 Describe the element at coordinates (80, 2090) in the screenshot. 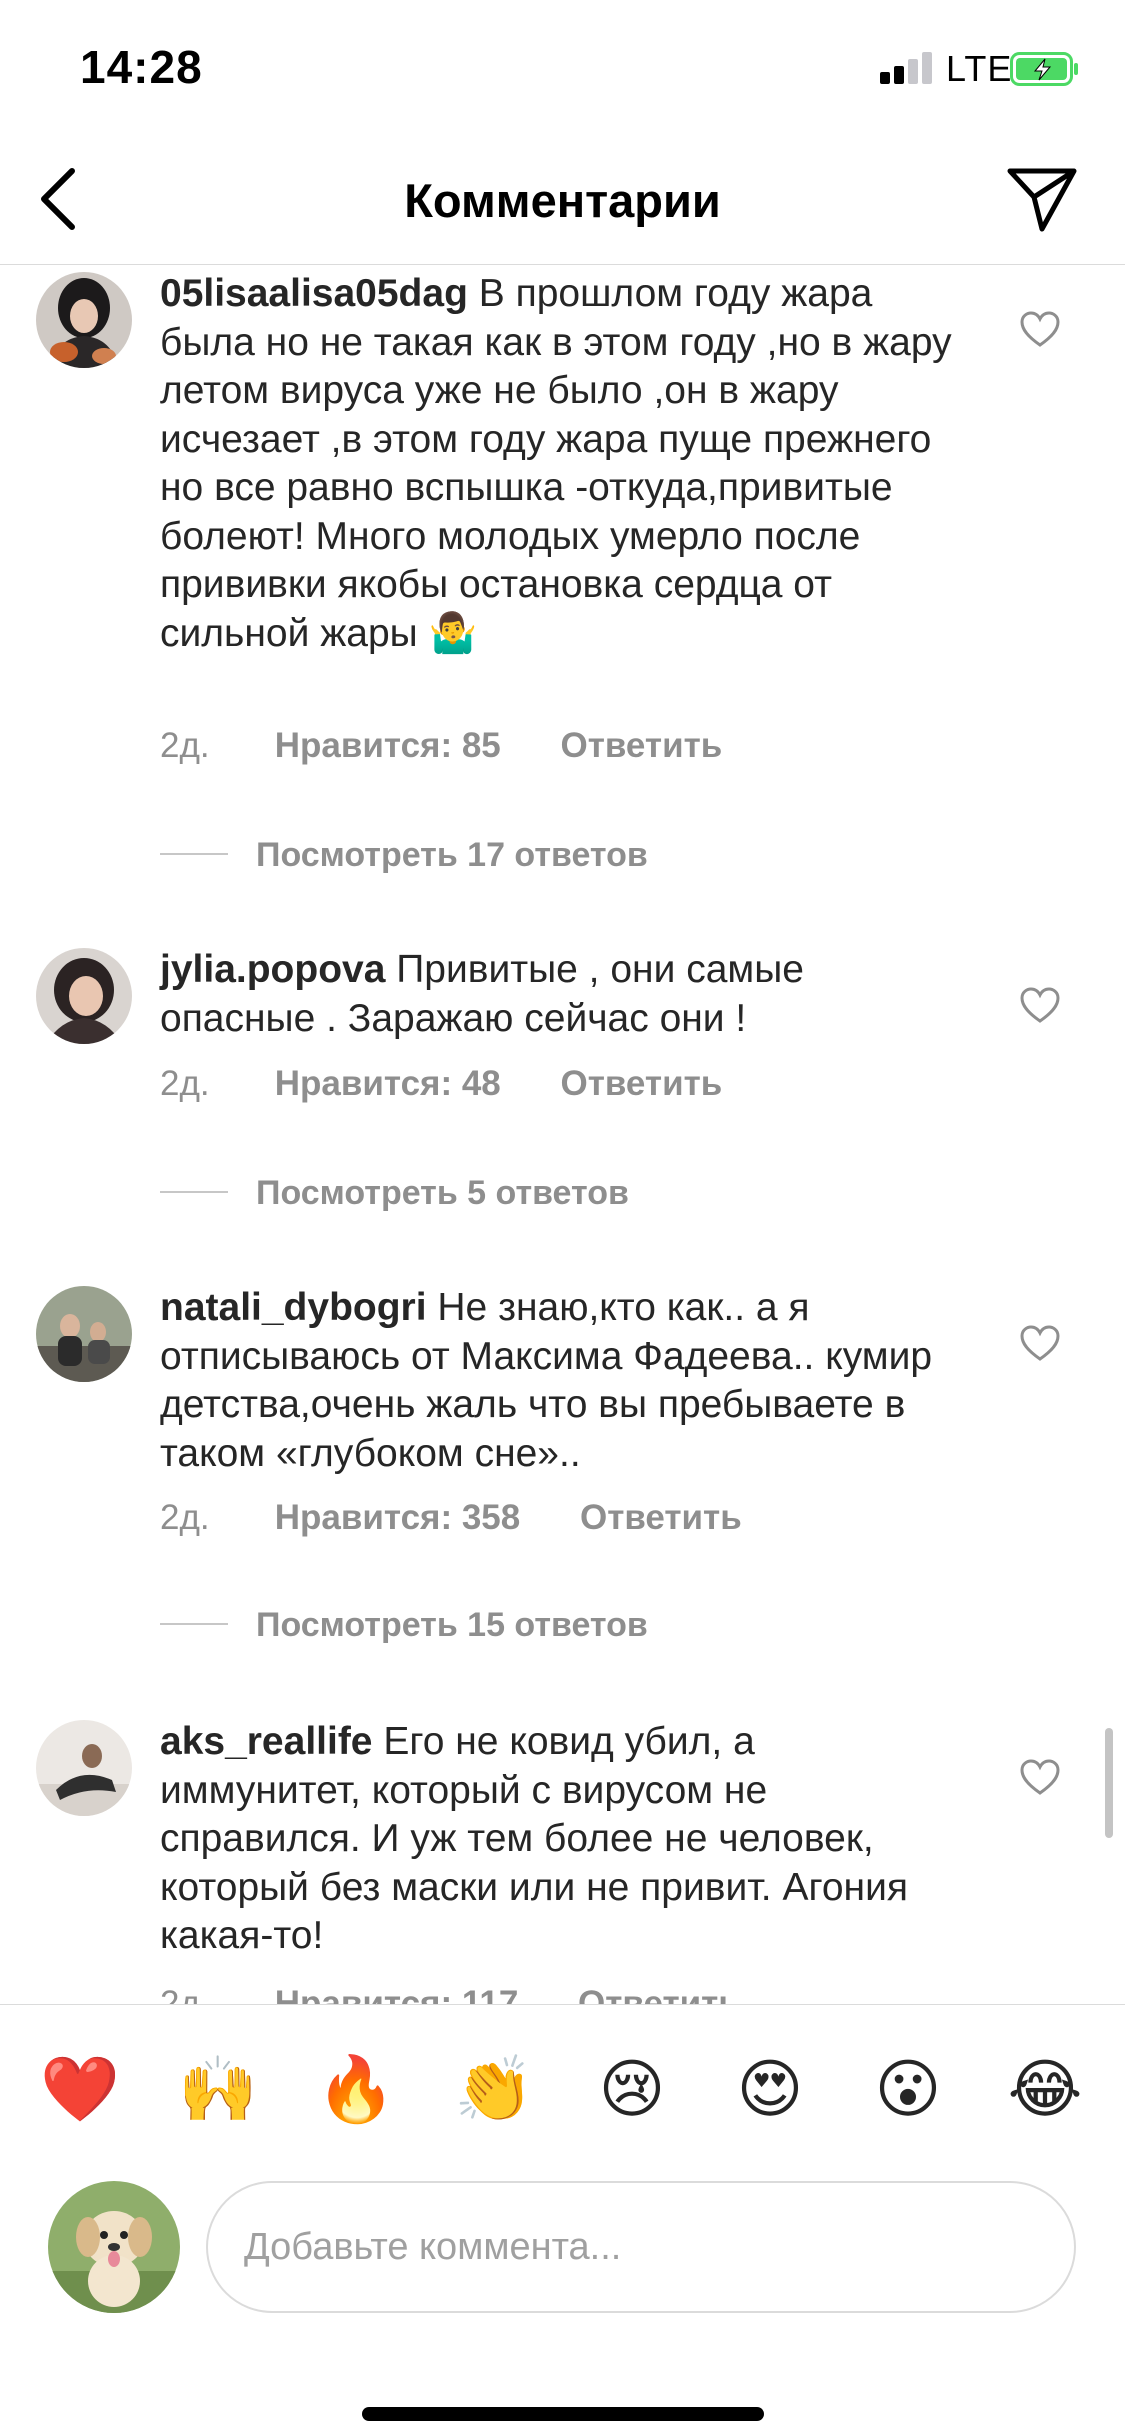

I see `emoji-heart-button: ❤️` at that location.